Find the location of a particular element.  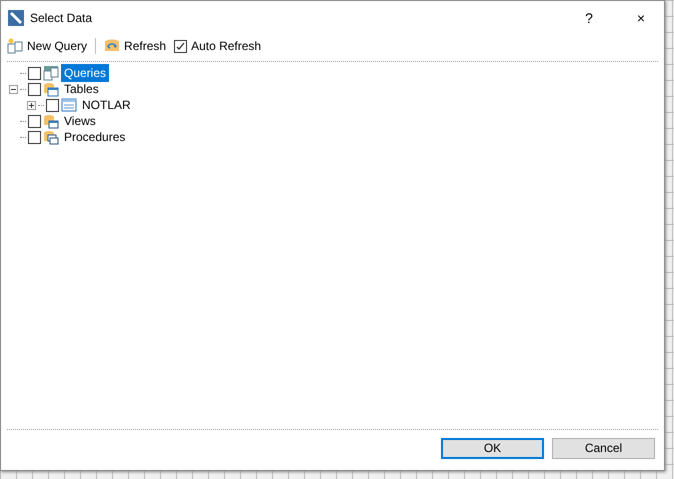

ok-button: OK is located at coordinates (492, 448).